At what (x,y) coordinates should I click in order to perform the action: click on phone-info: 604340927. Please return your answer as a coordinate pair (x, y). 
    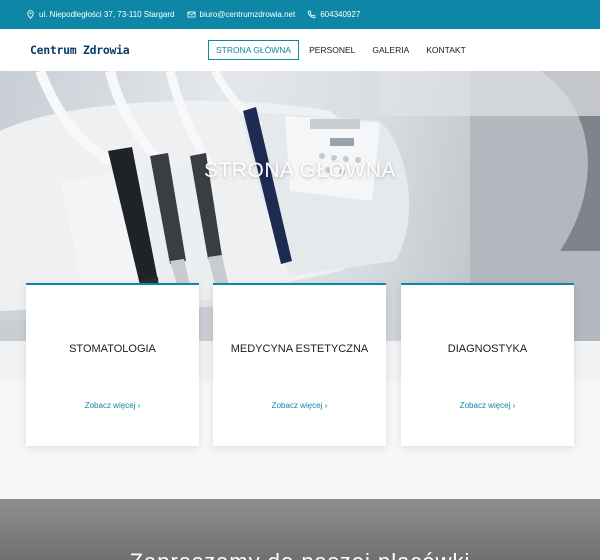
    Looking at the image, I should click on (333, 14).